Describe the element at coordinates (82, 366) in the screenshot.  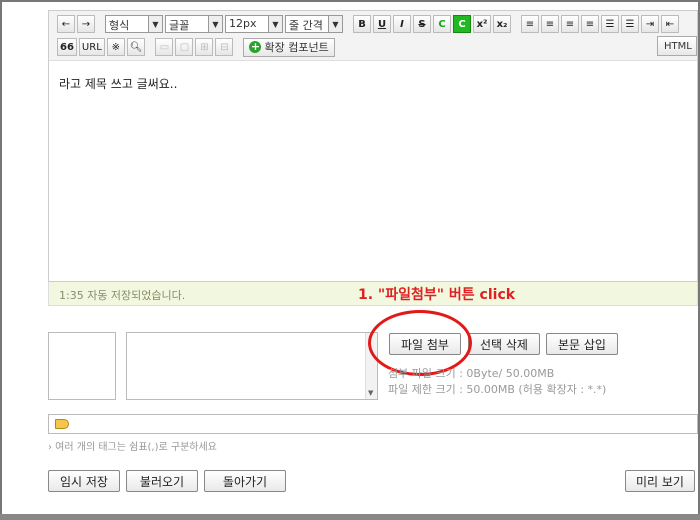
I see `attachment-thumbnail` at that location.